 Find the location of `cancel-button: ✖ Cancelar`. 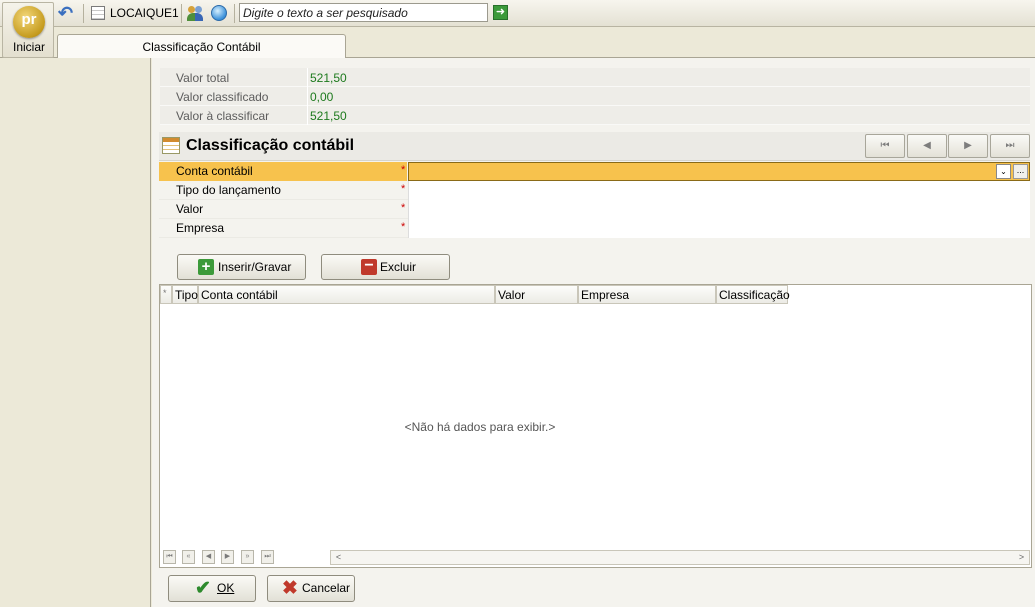

cancel-button: ✖ Cancelar is located at coordinates (311, 588).